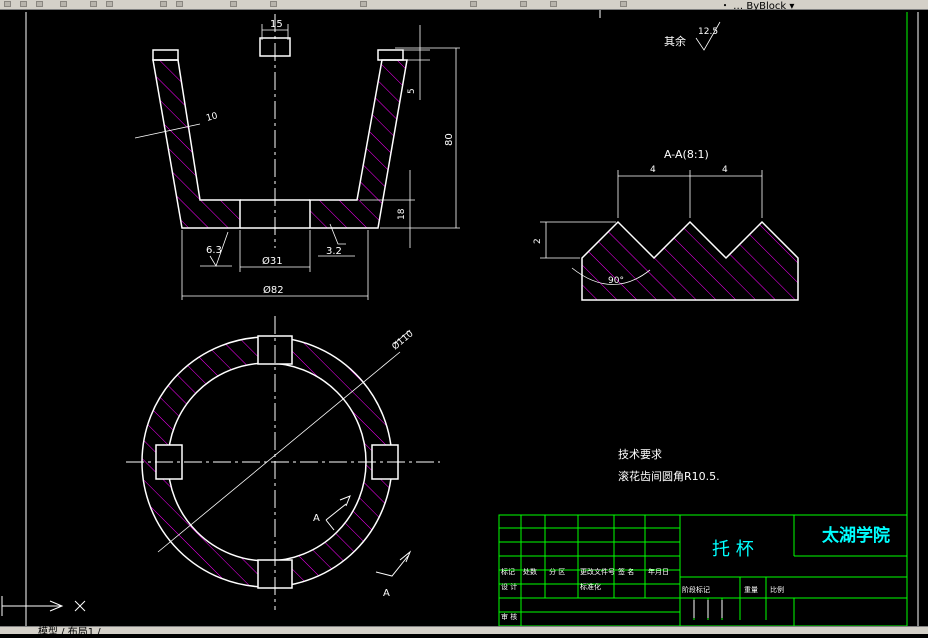 Image resolution: width=928 pixels, height=638 pixels. I want to click on properties-icon, so click(363, 4).